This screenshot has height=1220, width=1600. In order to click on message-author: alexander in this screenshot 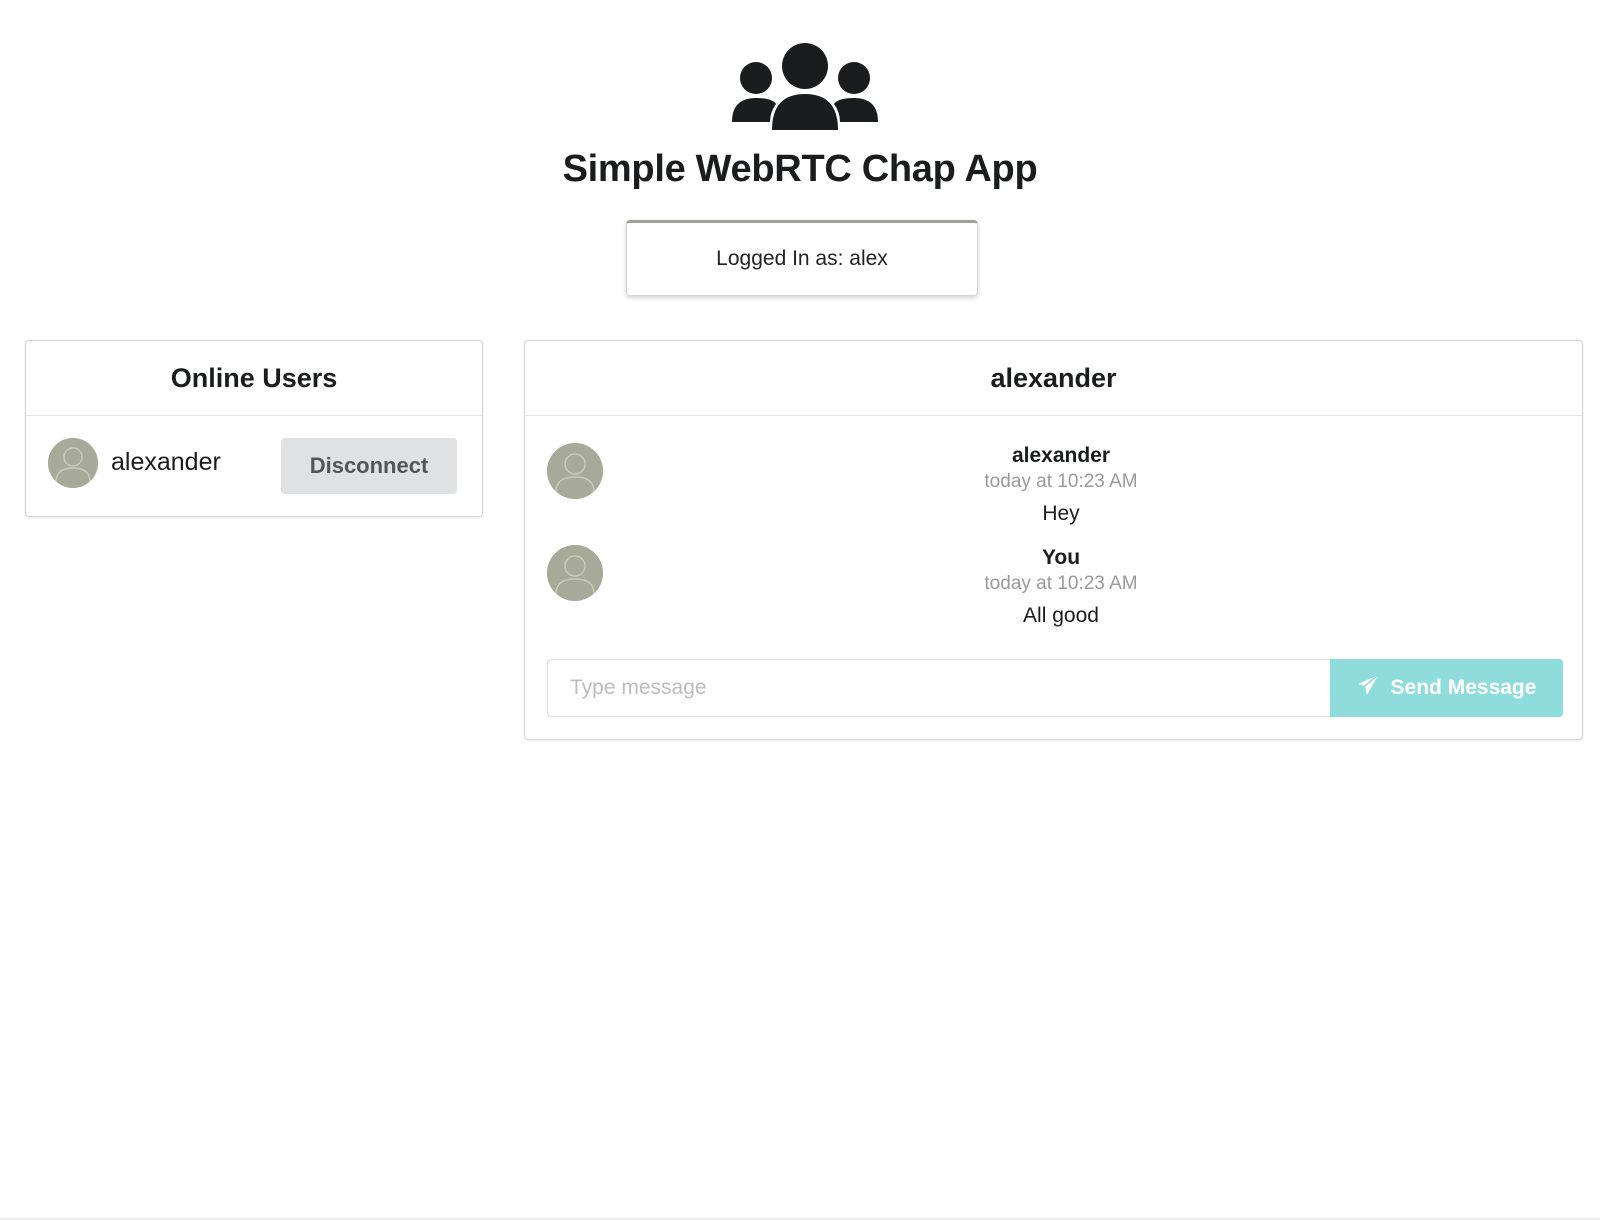, I will do `click(1061, 455)`.